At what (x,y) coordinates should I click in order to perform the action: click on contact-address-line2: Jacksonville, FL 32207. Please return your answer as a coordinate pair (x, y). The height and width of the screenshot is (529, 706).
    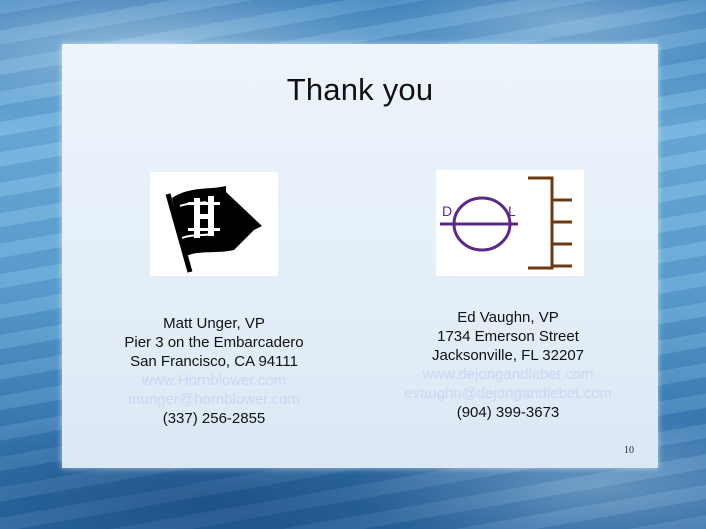
    Looking at the image, I should click on (508, 355).